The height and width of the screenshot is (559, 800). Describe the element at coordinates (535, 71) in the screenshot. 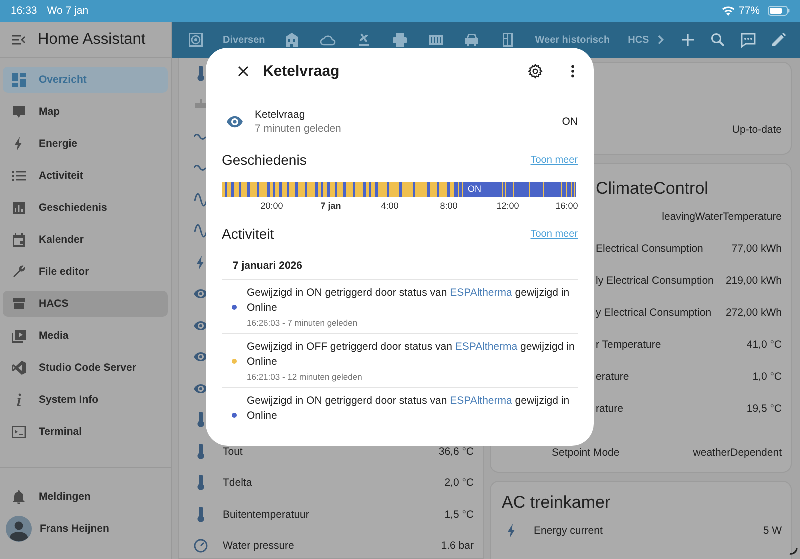

I see `settings-icon` at that location.